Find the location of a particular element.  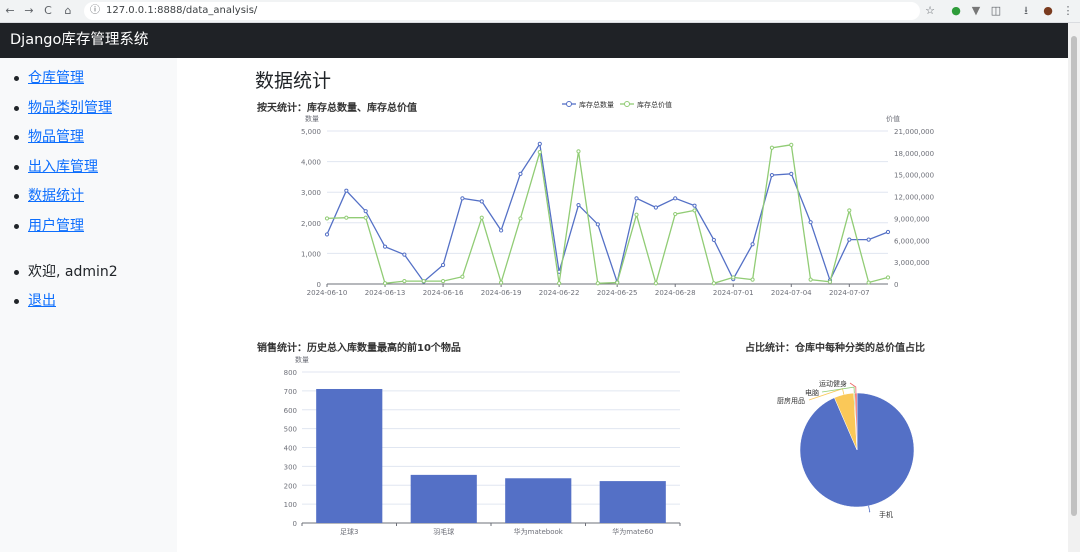

extension-icon: ● is located at coordinates (956, 11).